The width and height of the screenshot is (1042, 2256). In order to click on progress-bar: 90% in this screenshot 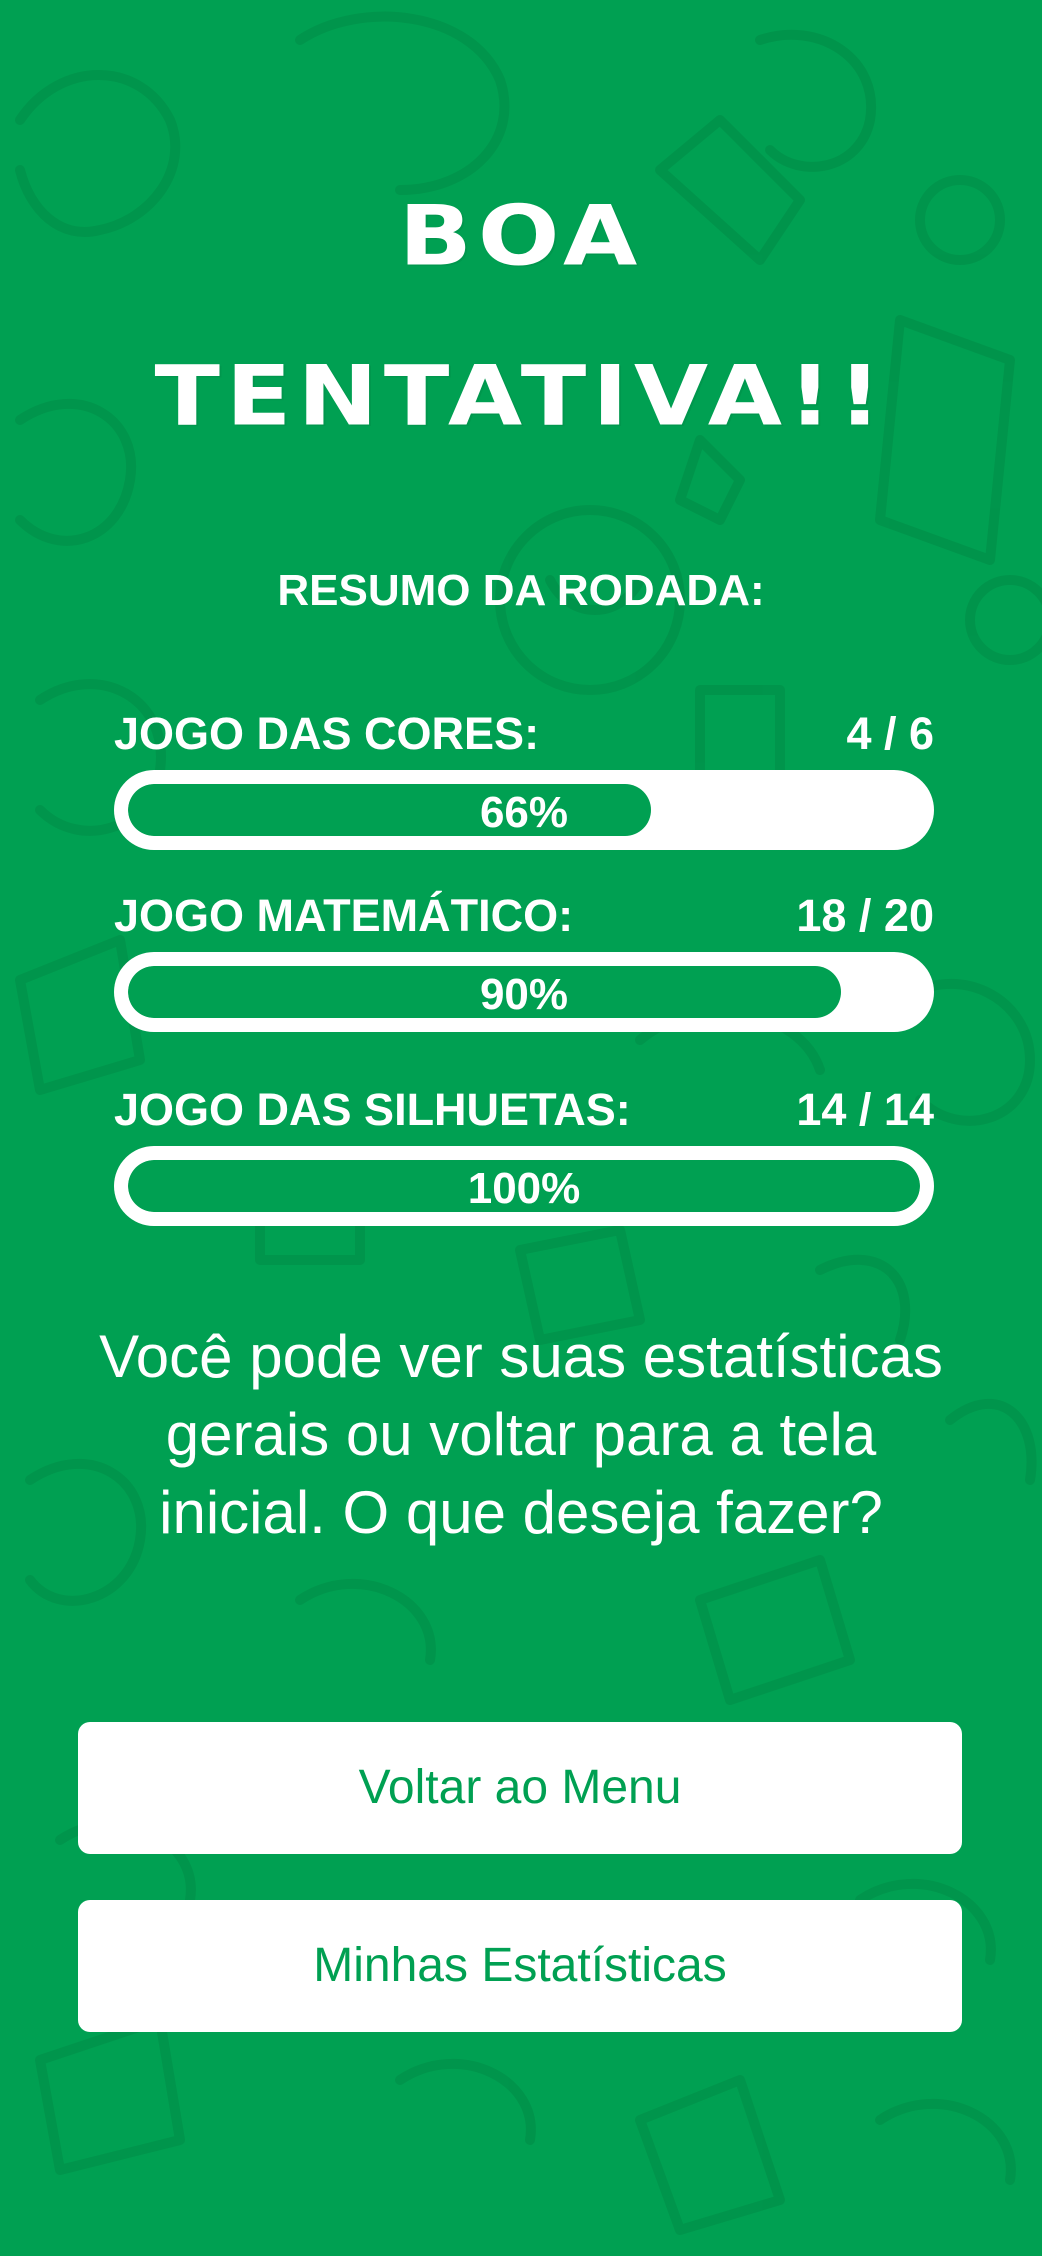, I will do `click(524, 992)`.